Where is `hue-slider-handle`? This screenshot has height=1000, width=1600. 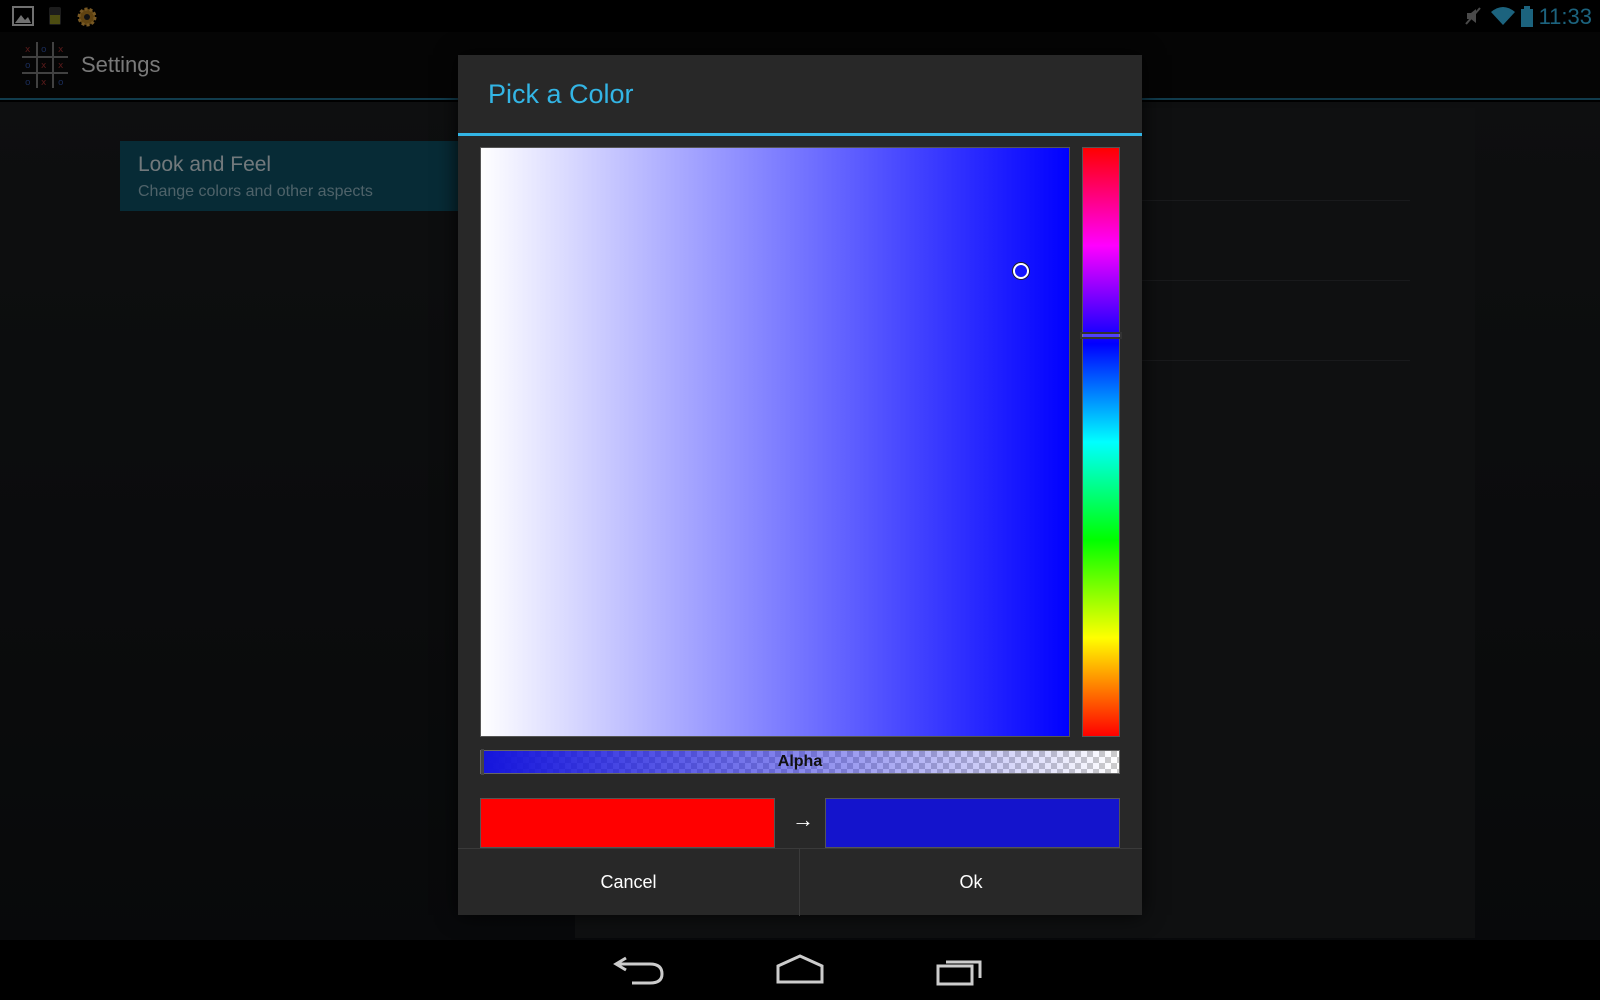
hue-slider-handle is located at coordinates (1101, 335).